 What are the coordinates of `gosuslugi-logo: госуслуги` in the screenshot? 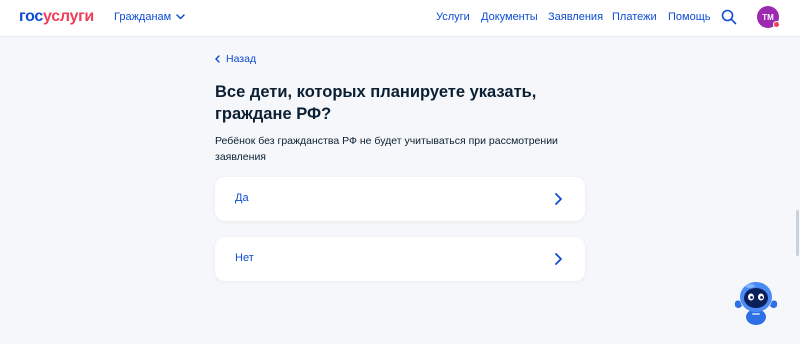 It's located at (56, 17).